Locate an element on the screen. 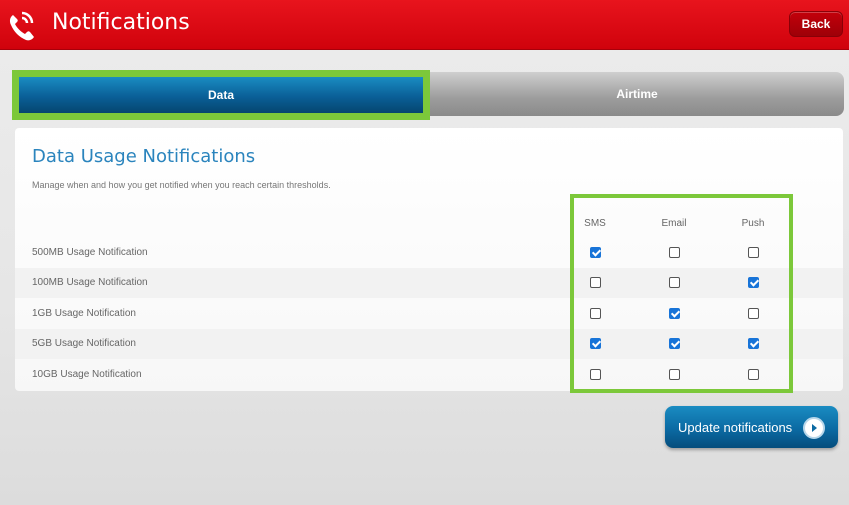 The height and width of the screenshot is (505, 849). row-label: 1GB Usage Notification is located at coordinates (84, 313).